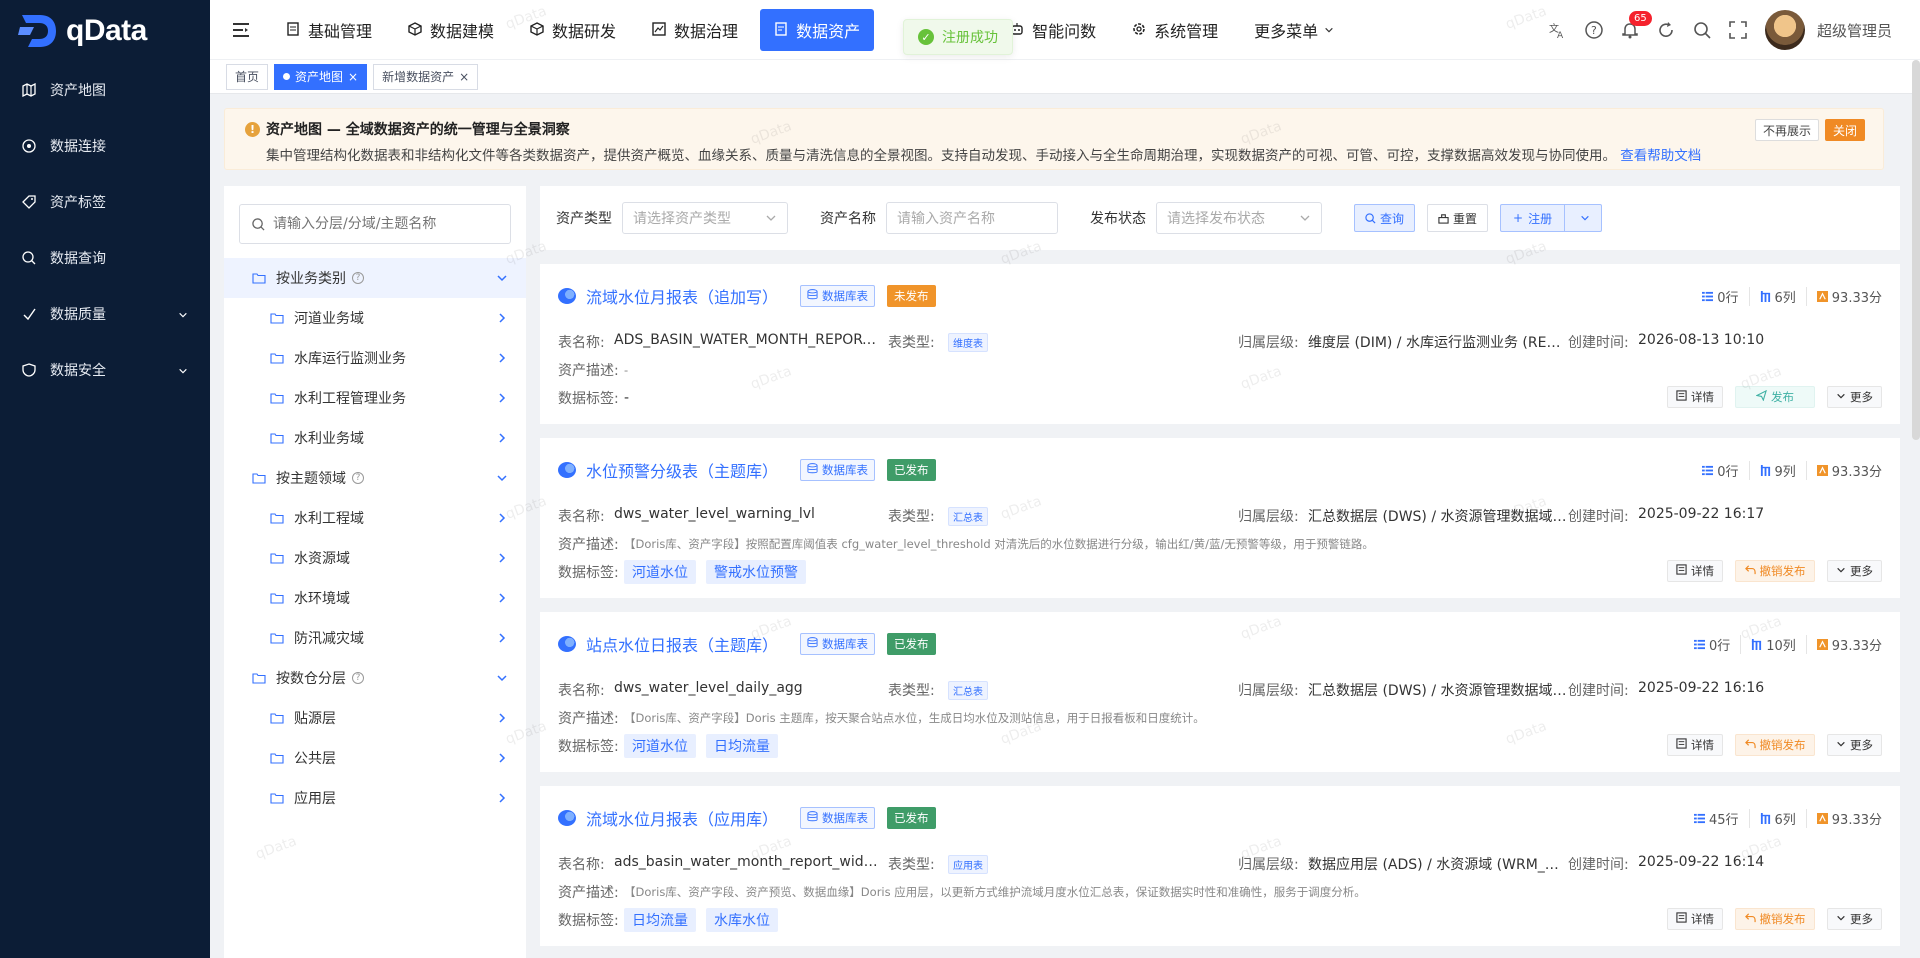 This screenshot has width=1920, height=958. I want to click on nav-item-7: 系统管理, so click(1175, 30).